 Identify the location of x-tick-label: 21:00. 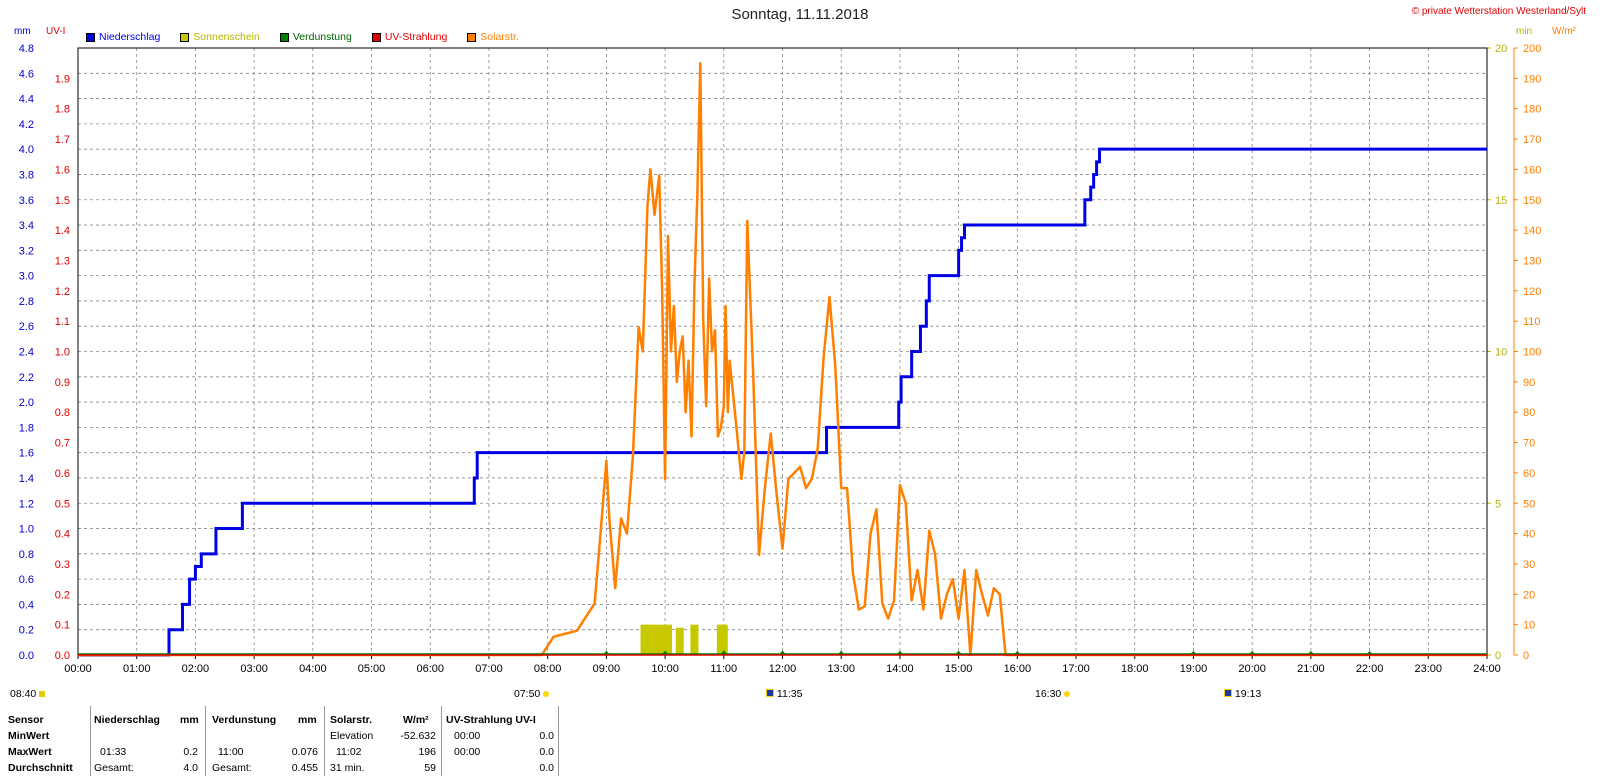
(1311, 669).